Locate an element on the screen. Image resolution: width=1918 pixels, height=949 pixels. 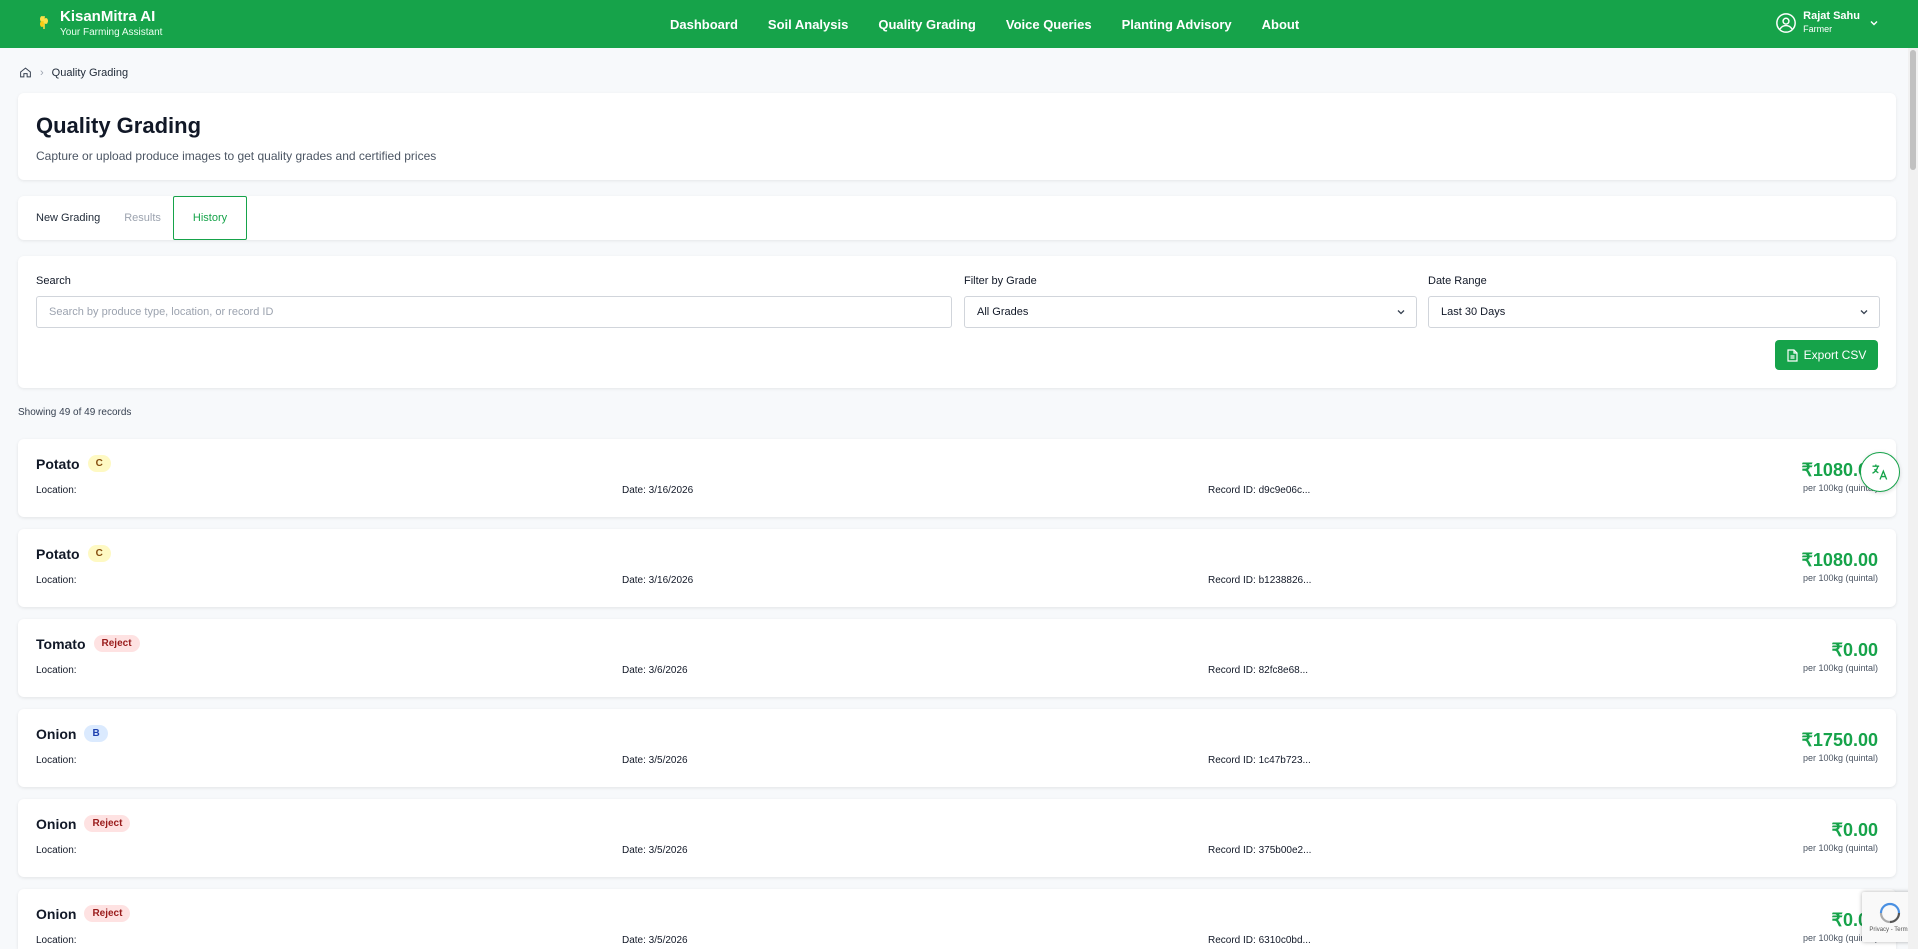
produce-name: Tomato is located at coordinates (61, 643).